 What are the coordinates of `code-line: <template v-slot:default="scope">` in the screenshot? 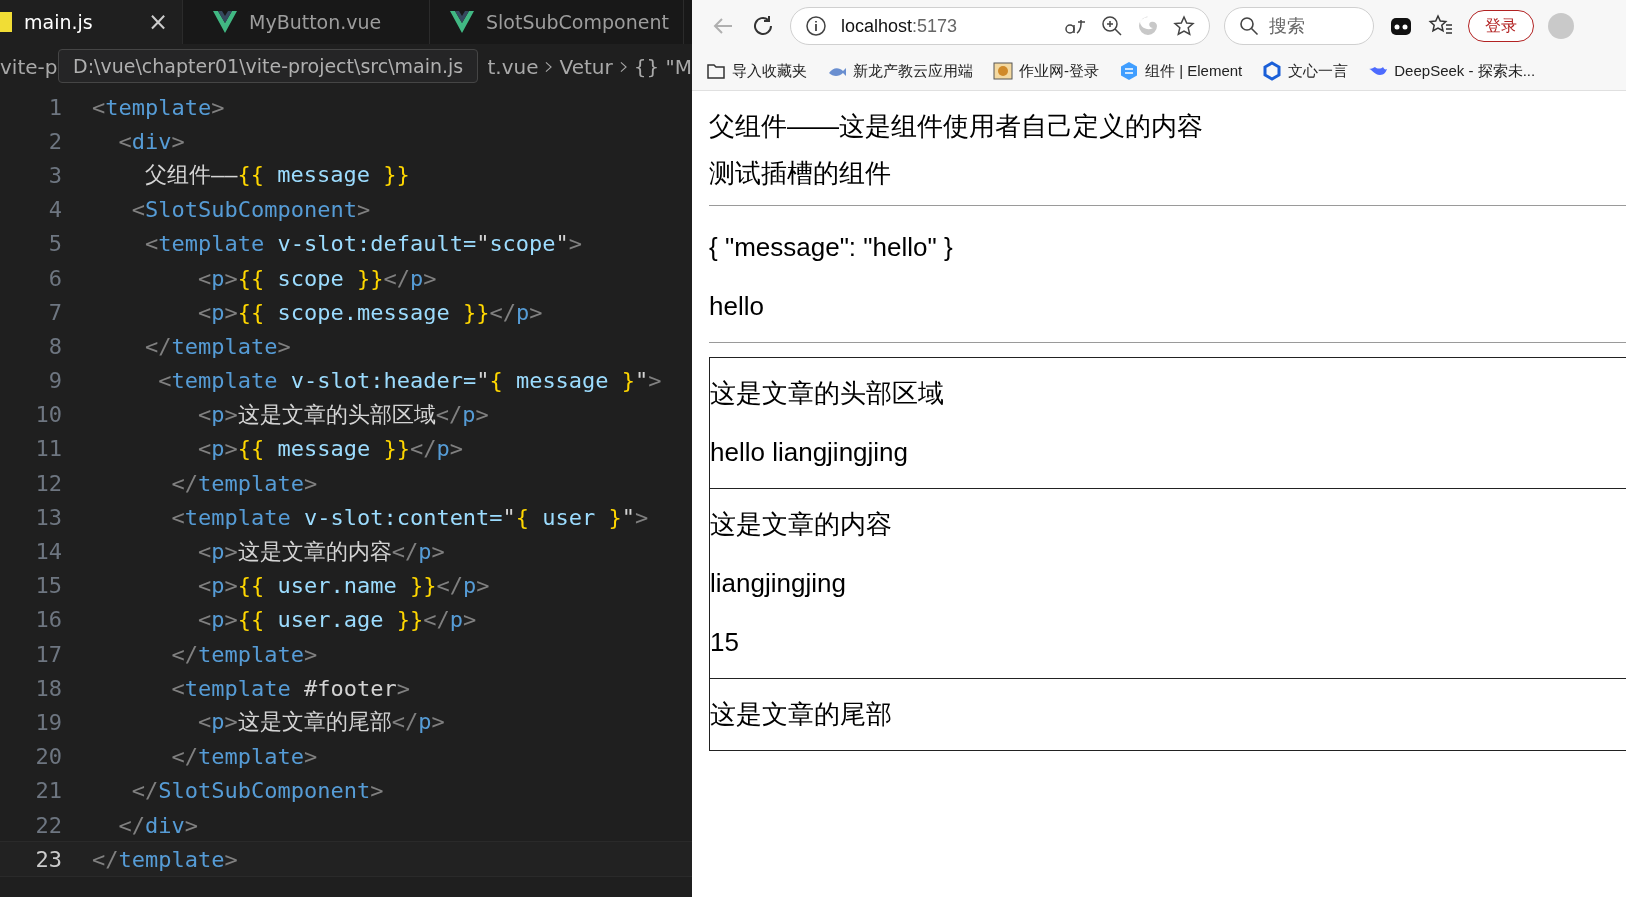 It's located at (363, 244).